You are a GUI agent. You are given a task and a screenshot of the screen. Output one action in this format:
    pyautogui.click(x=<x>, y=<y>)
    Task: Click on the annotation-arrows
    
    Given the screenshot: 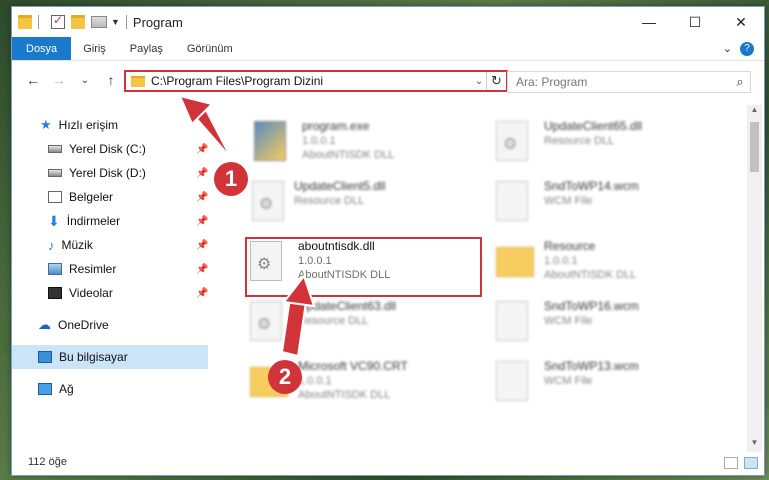 What is the action you would take?
    pyautogui.click(x=247, y=226)
    